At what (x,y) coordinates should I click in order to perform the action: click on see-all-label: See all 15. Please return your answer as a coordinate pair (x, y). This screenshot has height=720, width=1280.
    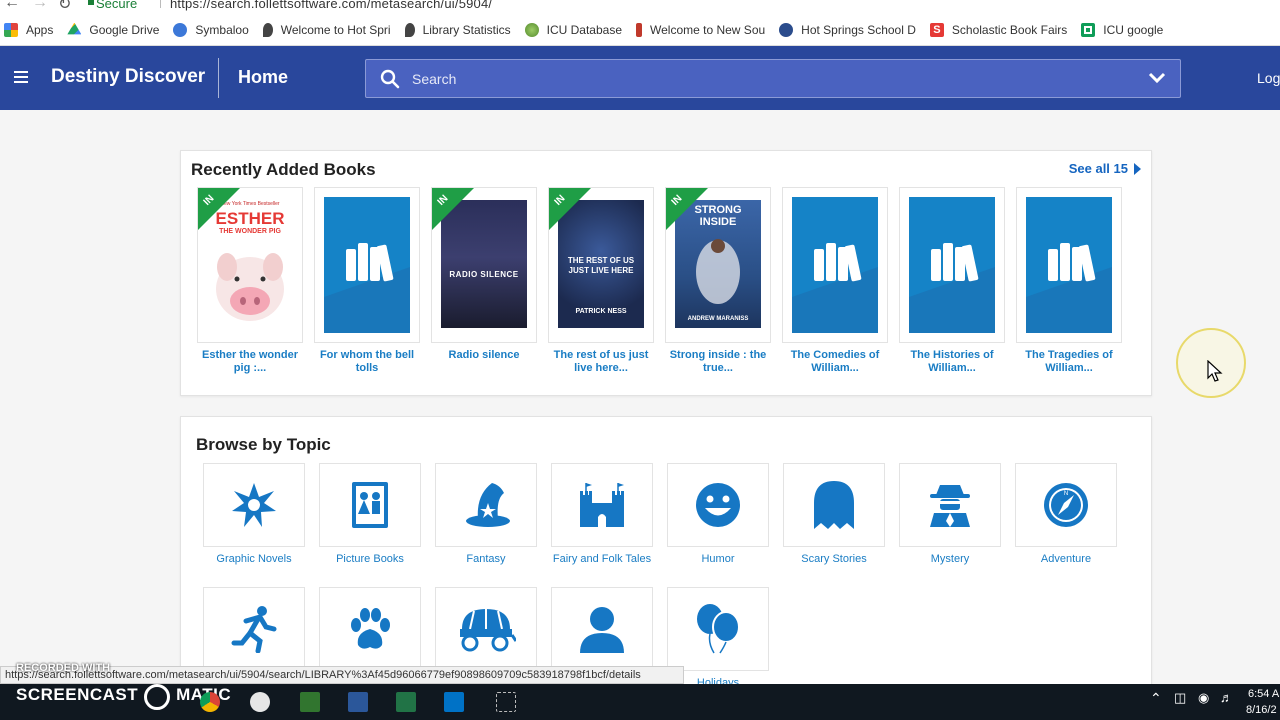
    Looking at the image, I should click on (1098, 168).